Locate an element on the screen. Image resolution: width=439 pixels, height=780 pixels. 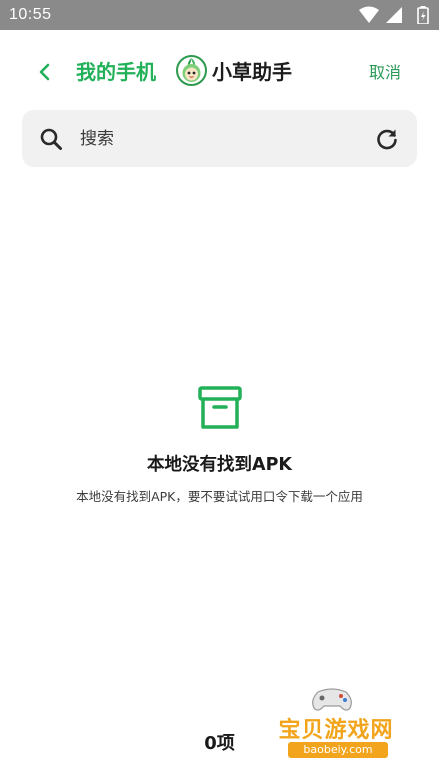
watermark: 宝贝游戏网 baobeiy.com is located at coordinates (333, 729).